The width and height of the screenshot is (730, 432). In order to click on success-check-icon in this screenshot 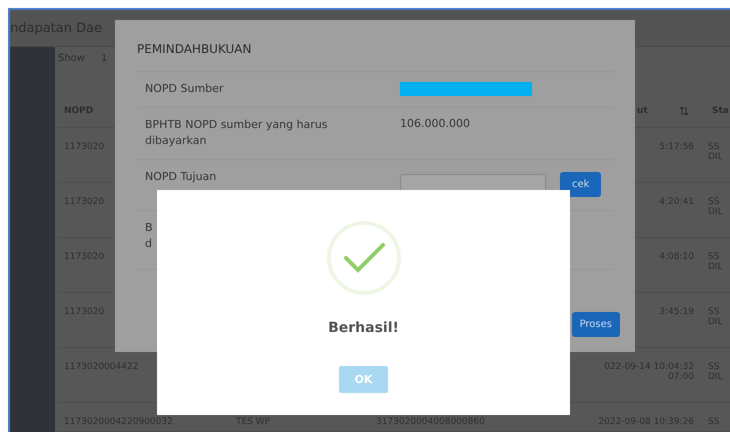, I will do `click(364, 258)`.